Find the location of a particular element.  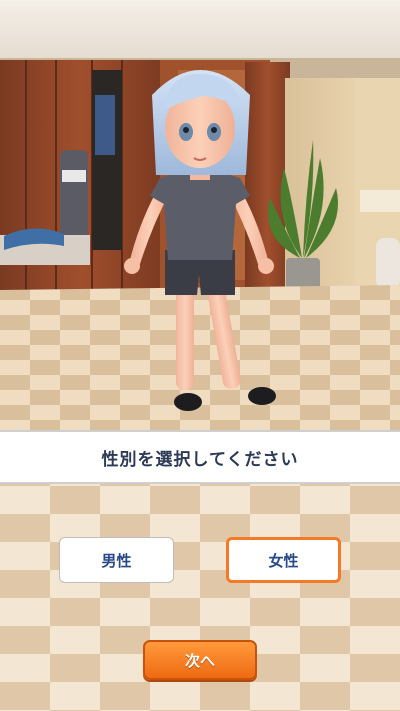

next-button: 次へ is located at coordinates (200, 660).